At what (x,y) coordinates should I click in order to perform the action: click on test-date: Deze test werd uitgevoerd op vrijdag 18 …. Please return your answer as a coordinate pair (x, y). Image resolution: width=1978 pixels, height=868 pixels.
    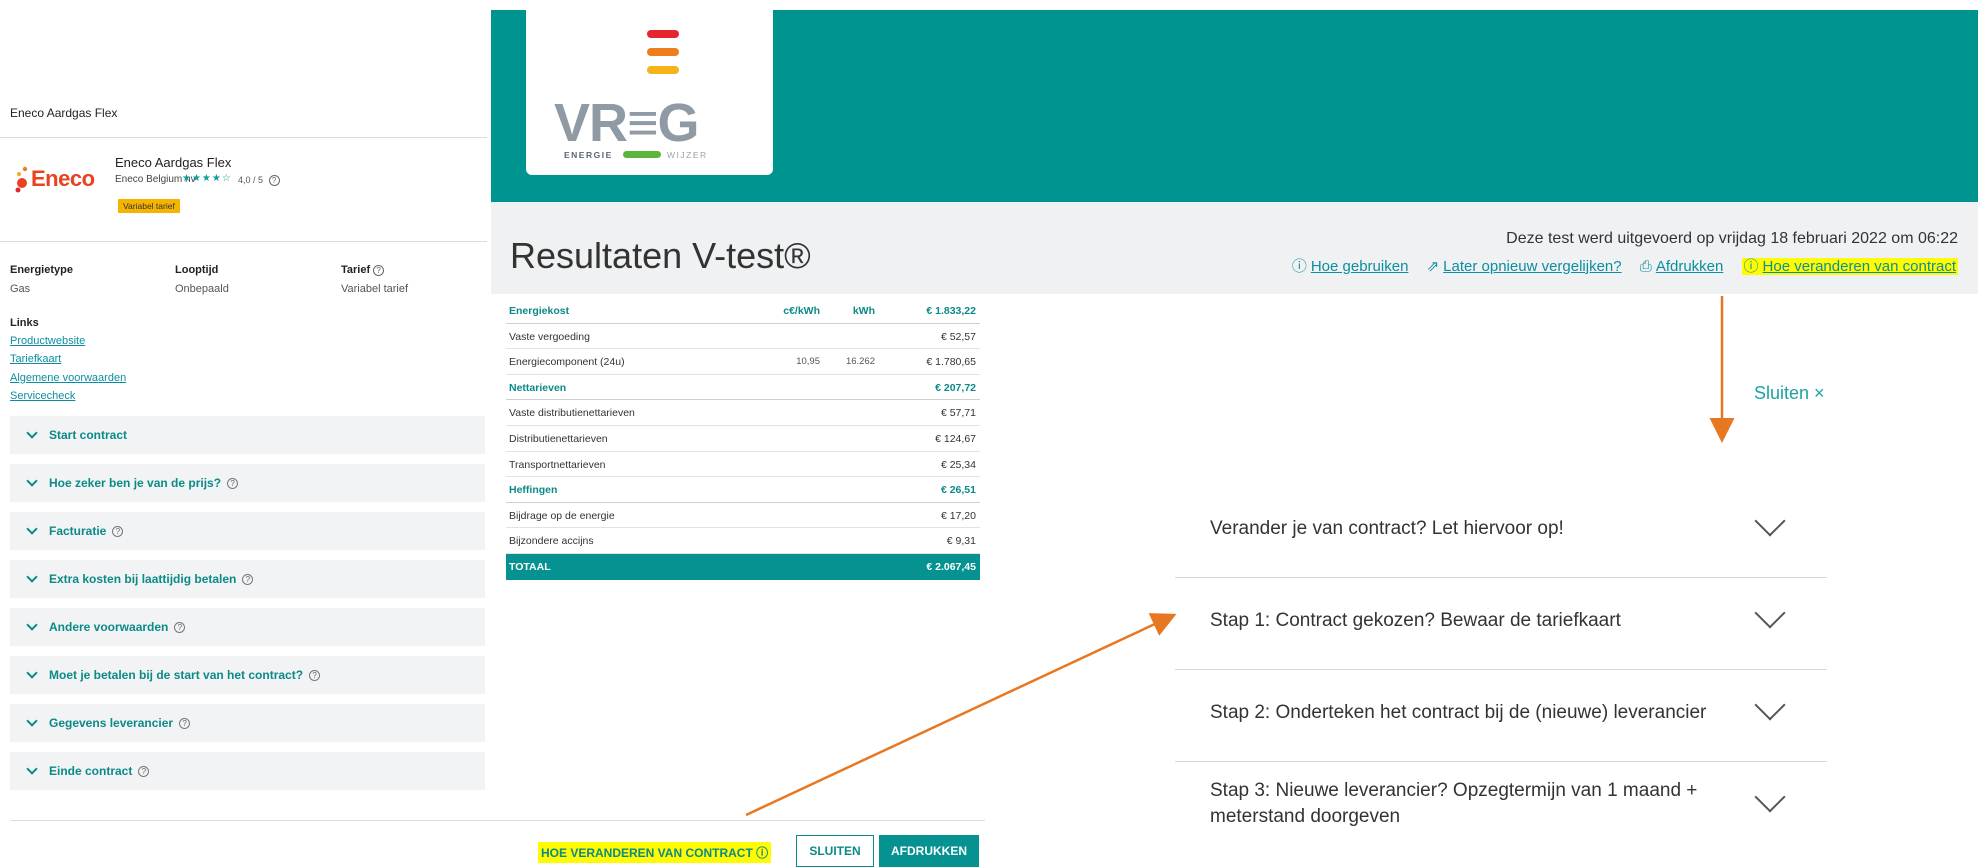
    Looking at the image, I should click on (1732, 238).